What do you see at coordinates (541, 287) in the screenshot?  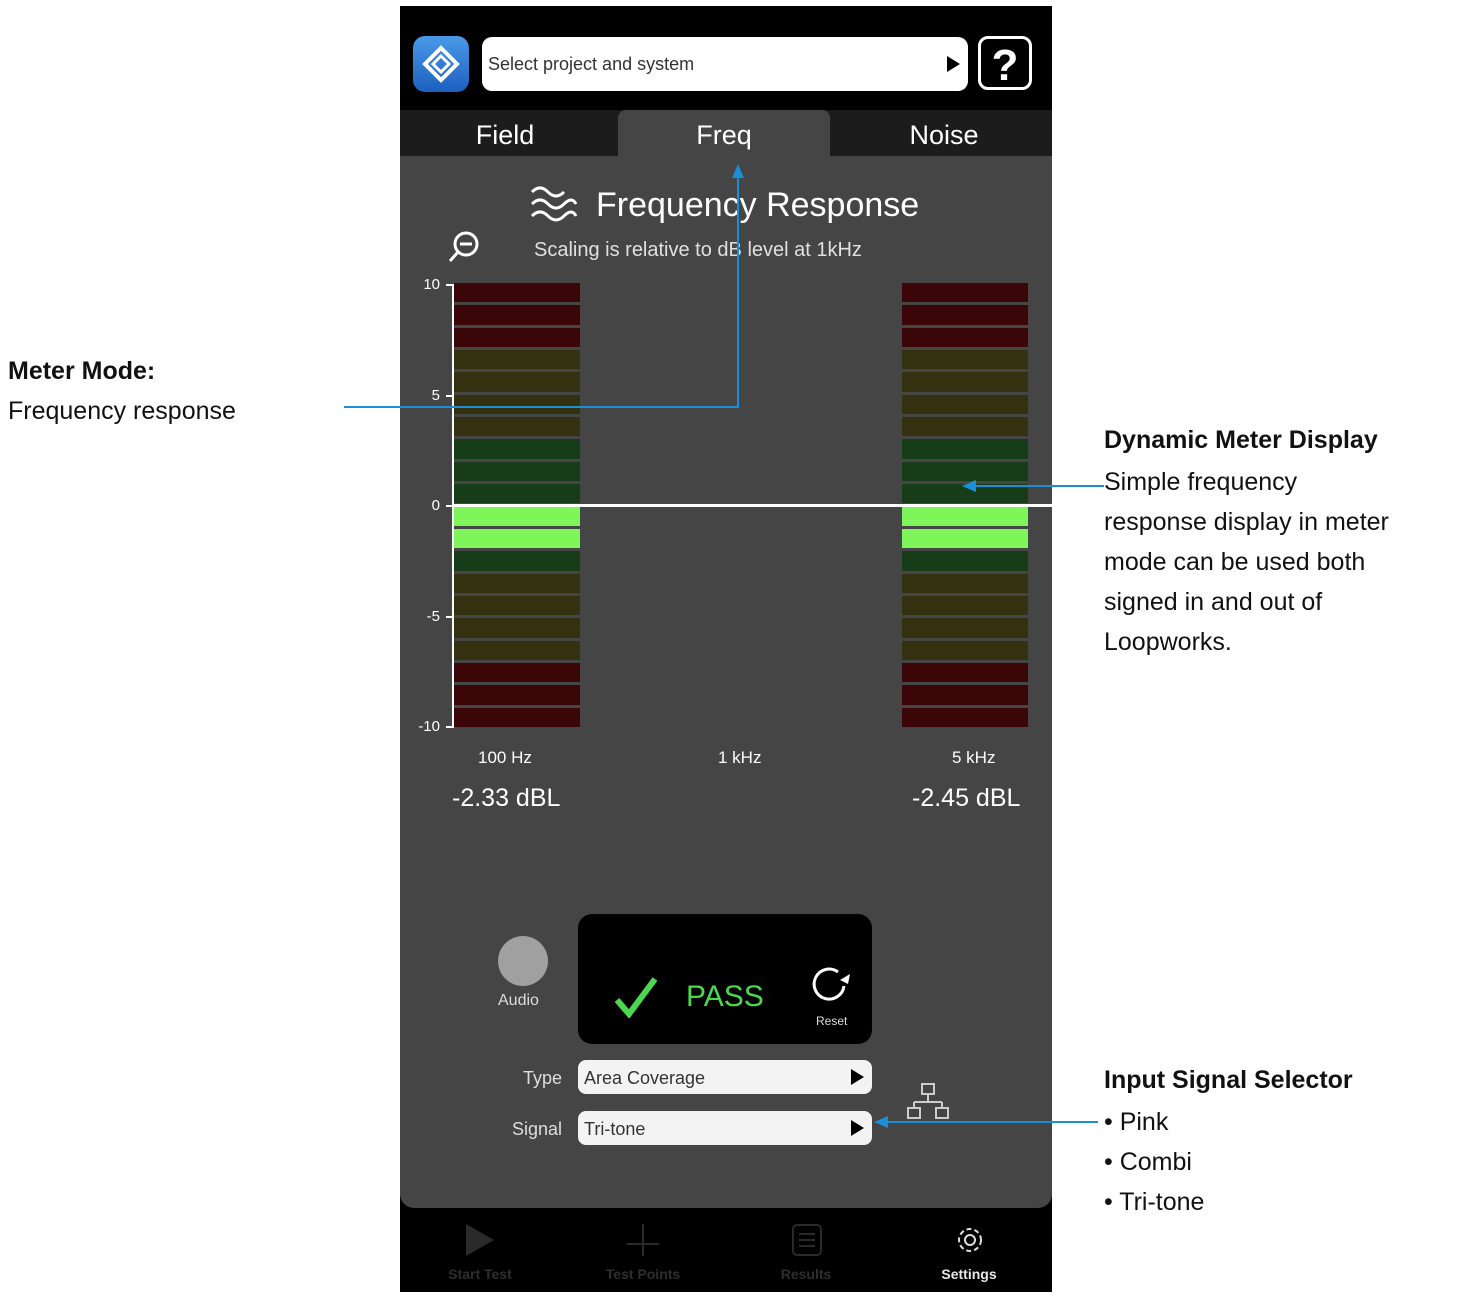 I see `meter-mode-connector` at bounding box center [541, 287].